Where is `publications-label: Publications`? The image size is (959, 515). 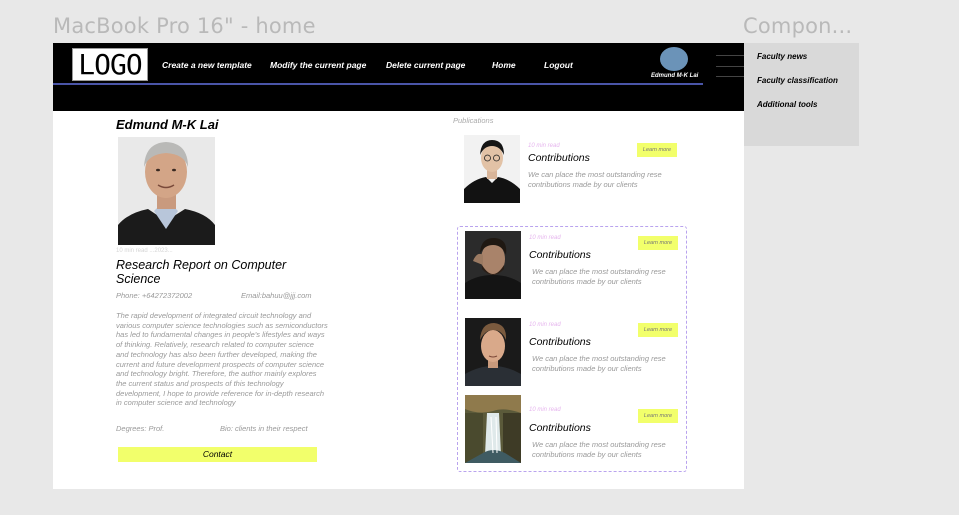 publications-label: Publications is located at coordinates (473, 120).